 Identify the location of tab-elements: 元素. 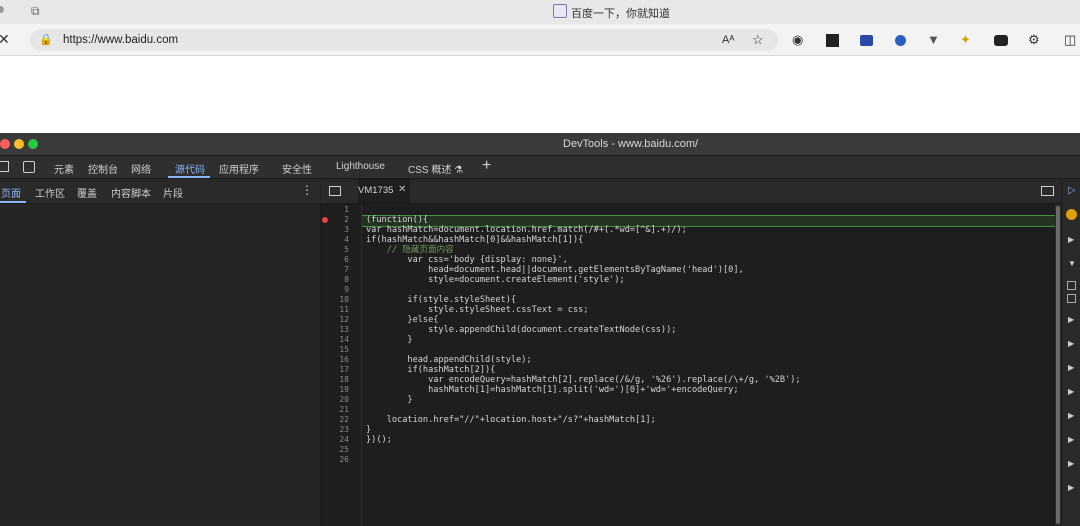
(64, 168).